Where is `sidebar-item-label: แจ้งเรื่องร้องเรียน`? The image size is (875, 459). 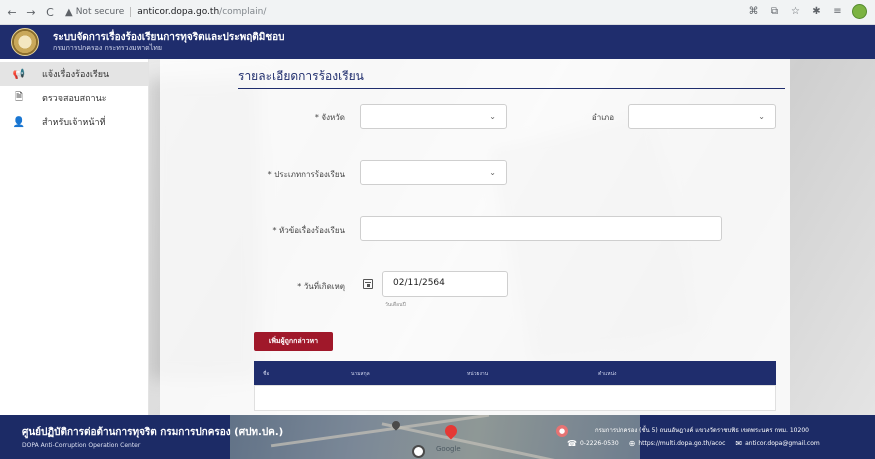
sidebar-item-label: แจ้งเรื่องร้องเรียน is located at coordinates (76, 75).